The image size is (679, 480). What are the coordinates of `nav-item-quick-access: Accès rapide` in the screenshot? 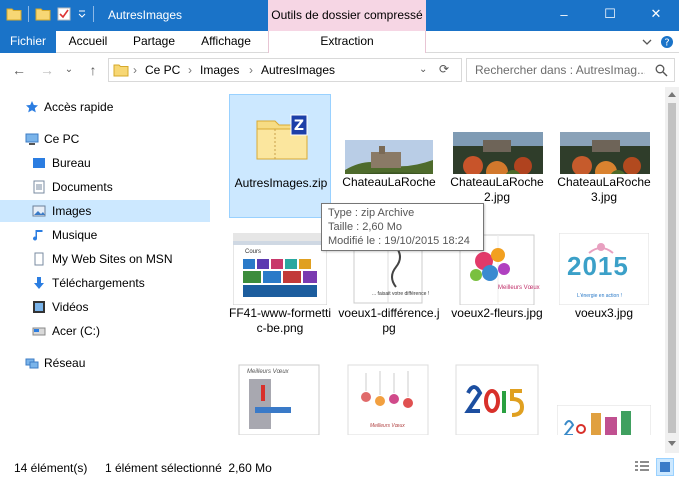 It's located at (105, 107).